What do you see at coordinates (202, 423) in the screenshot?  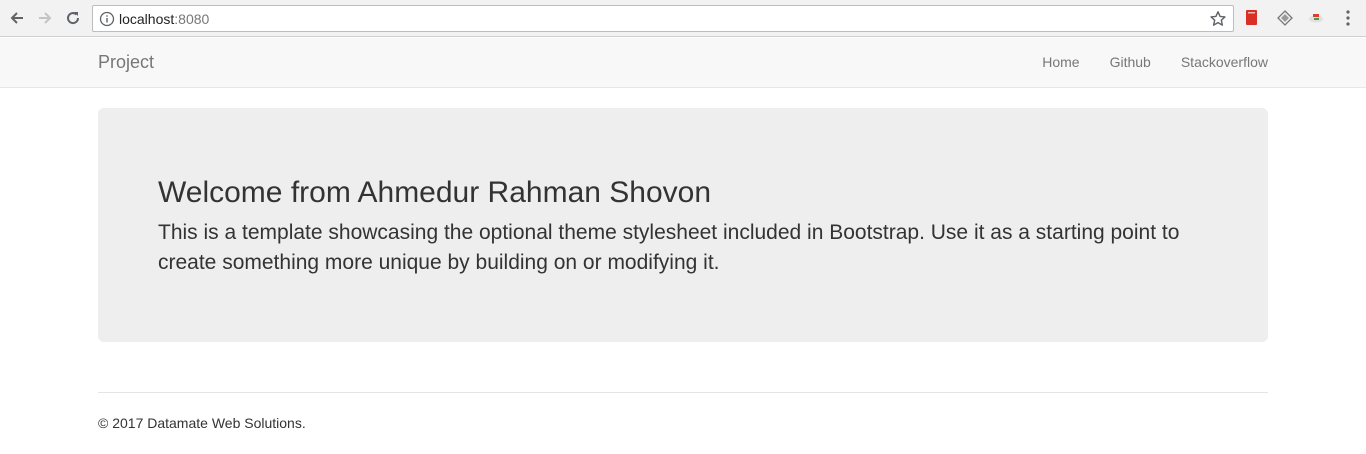 I see `footer-copyright: © 2017 Datamate Web Solutions.` at bounding box center [202, 423].